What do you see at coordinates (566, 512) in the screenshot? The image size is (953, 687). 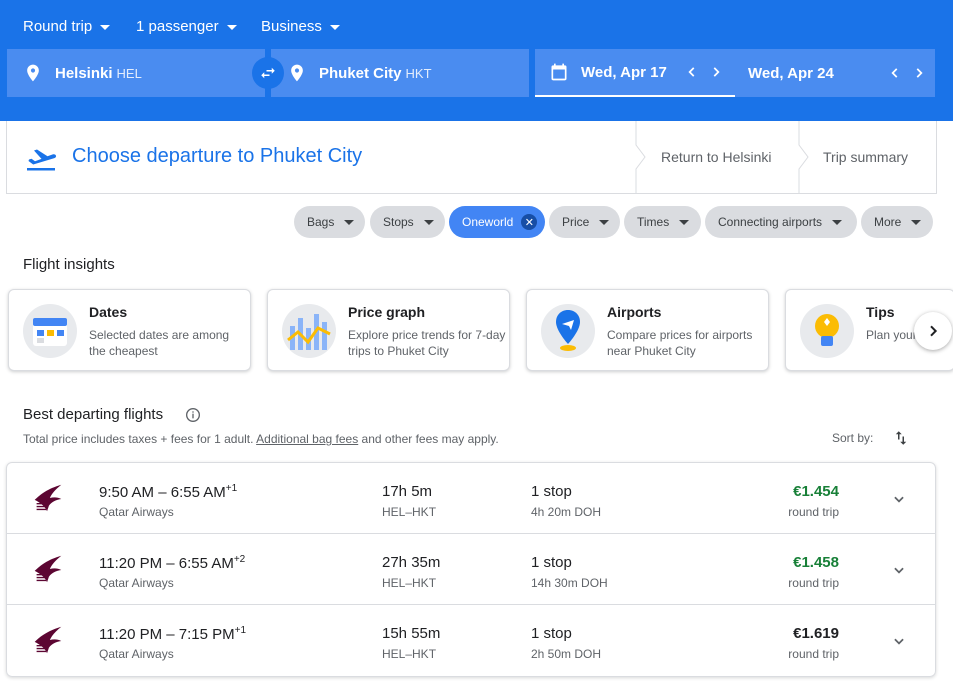 I see `layover-info: 4h 20m DOH` at bounding box center [566, 512].